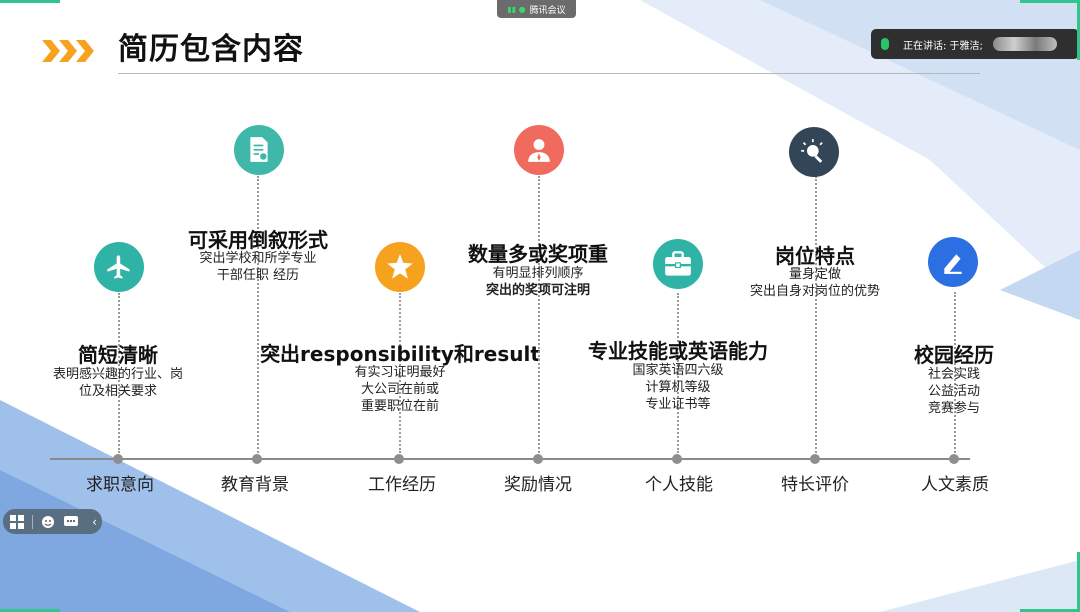 The width and height of the screenshot is (1080, 612). I want to click on page-title: 简历包含内容, so click(211, 49).